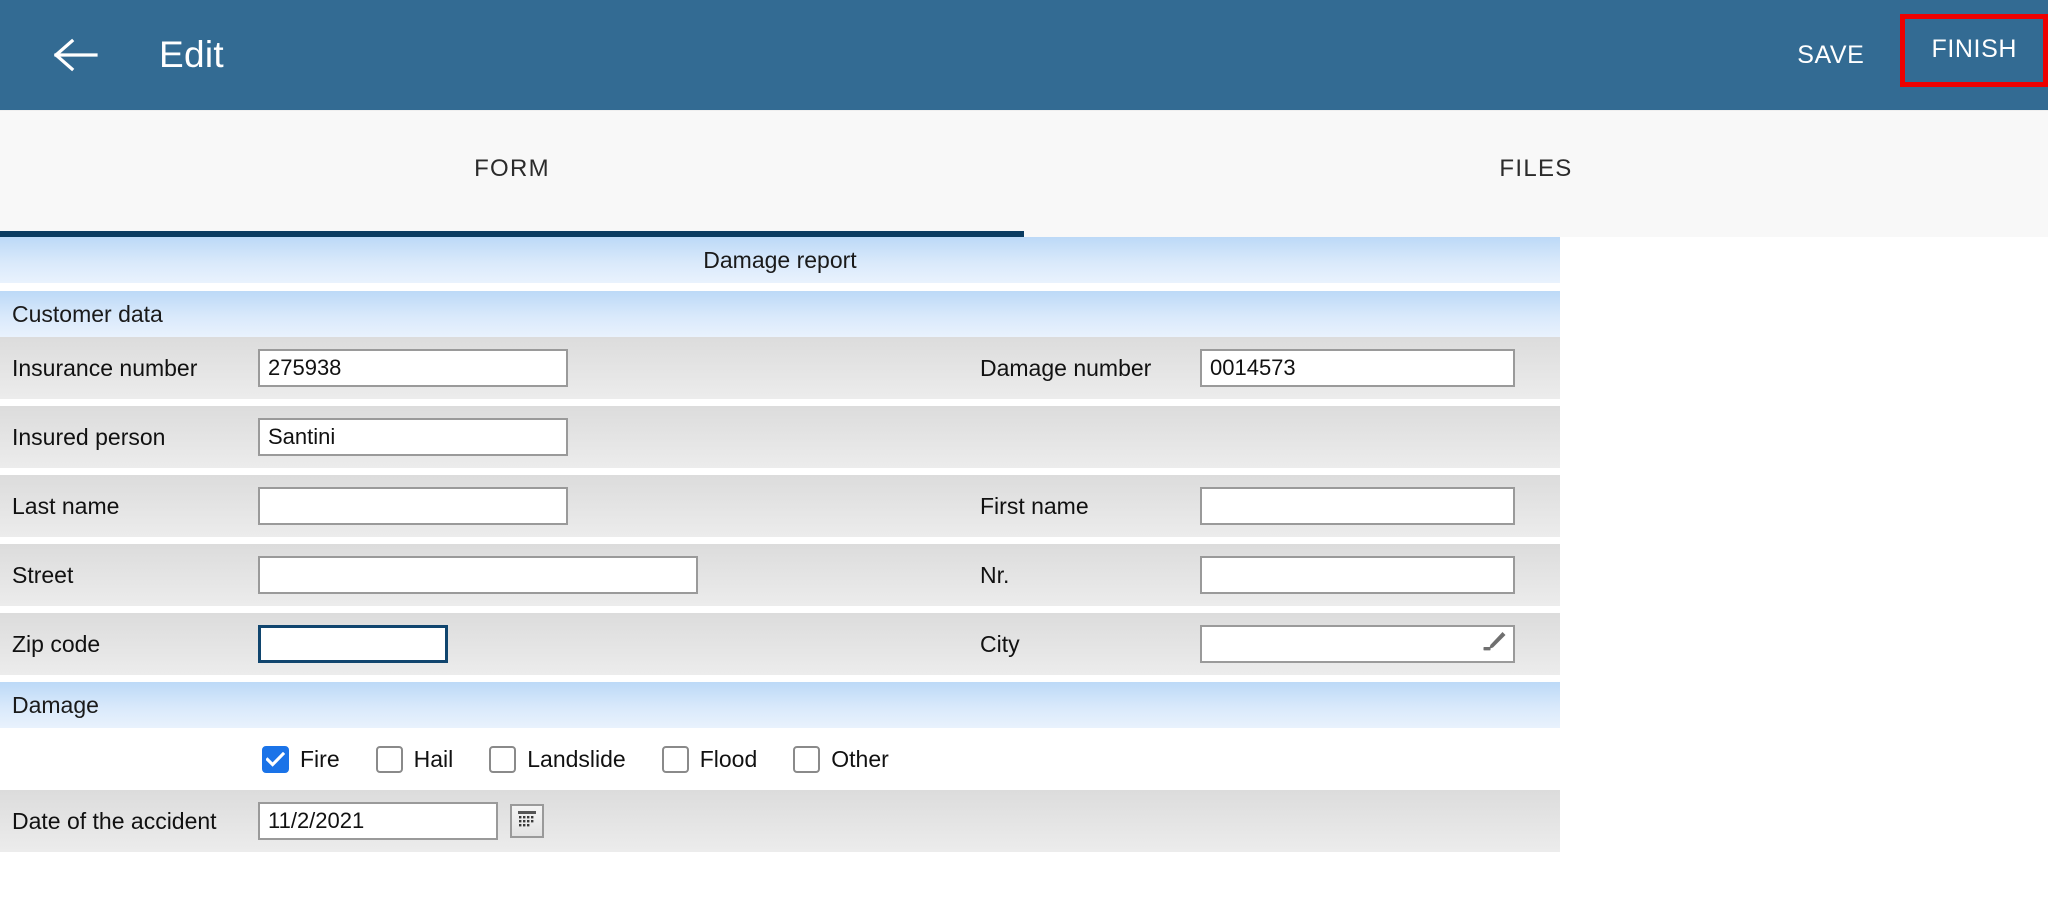 The height and width of the screenshot is (912, 2048). I want to click on last-name-input, so click(413, 506).